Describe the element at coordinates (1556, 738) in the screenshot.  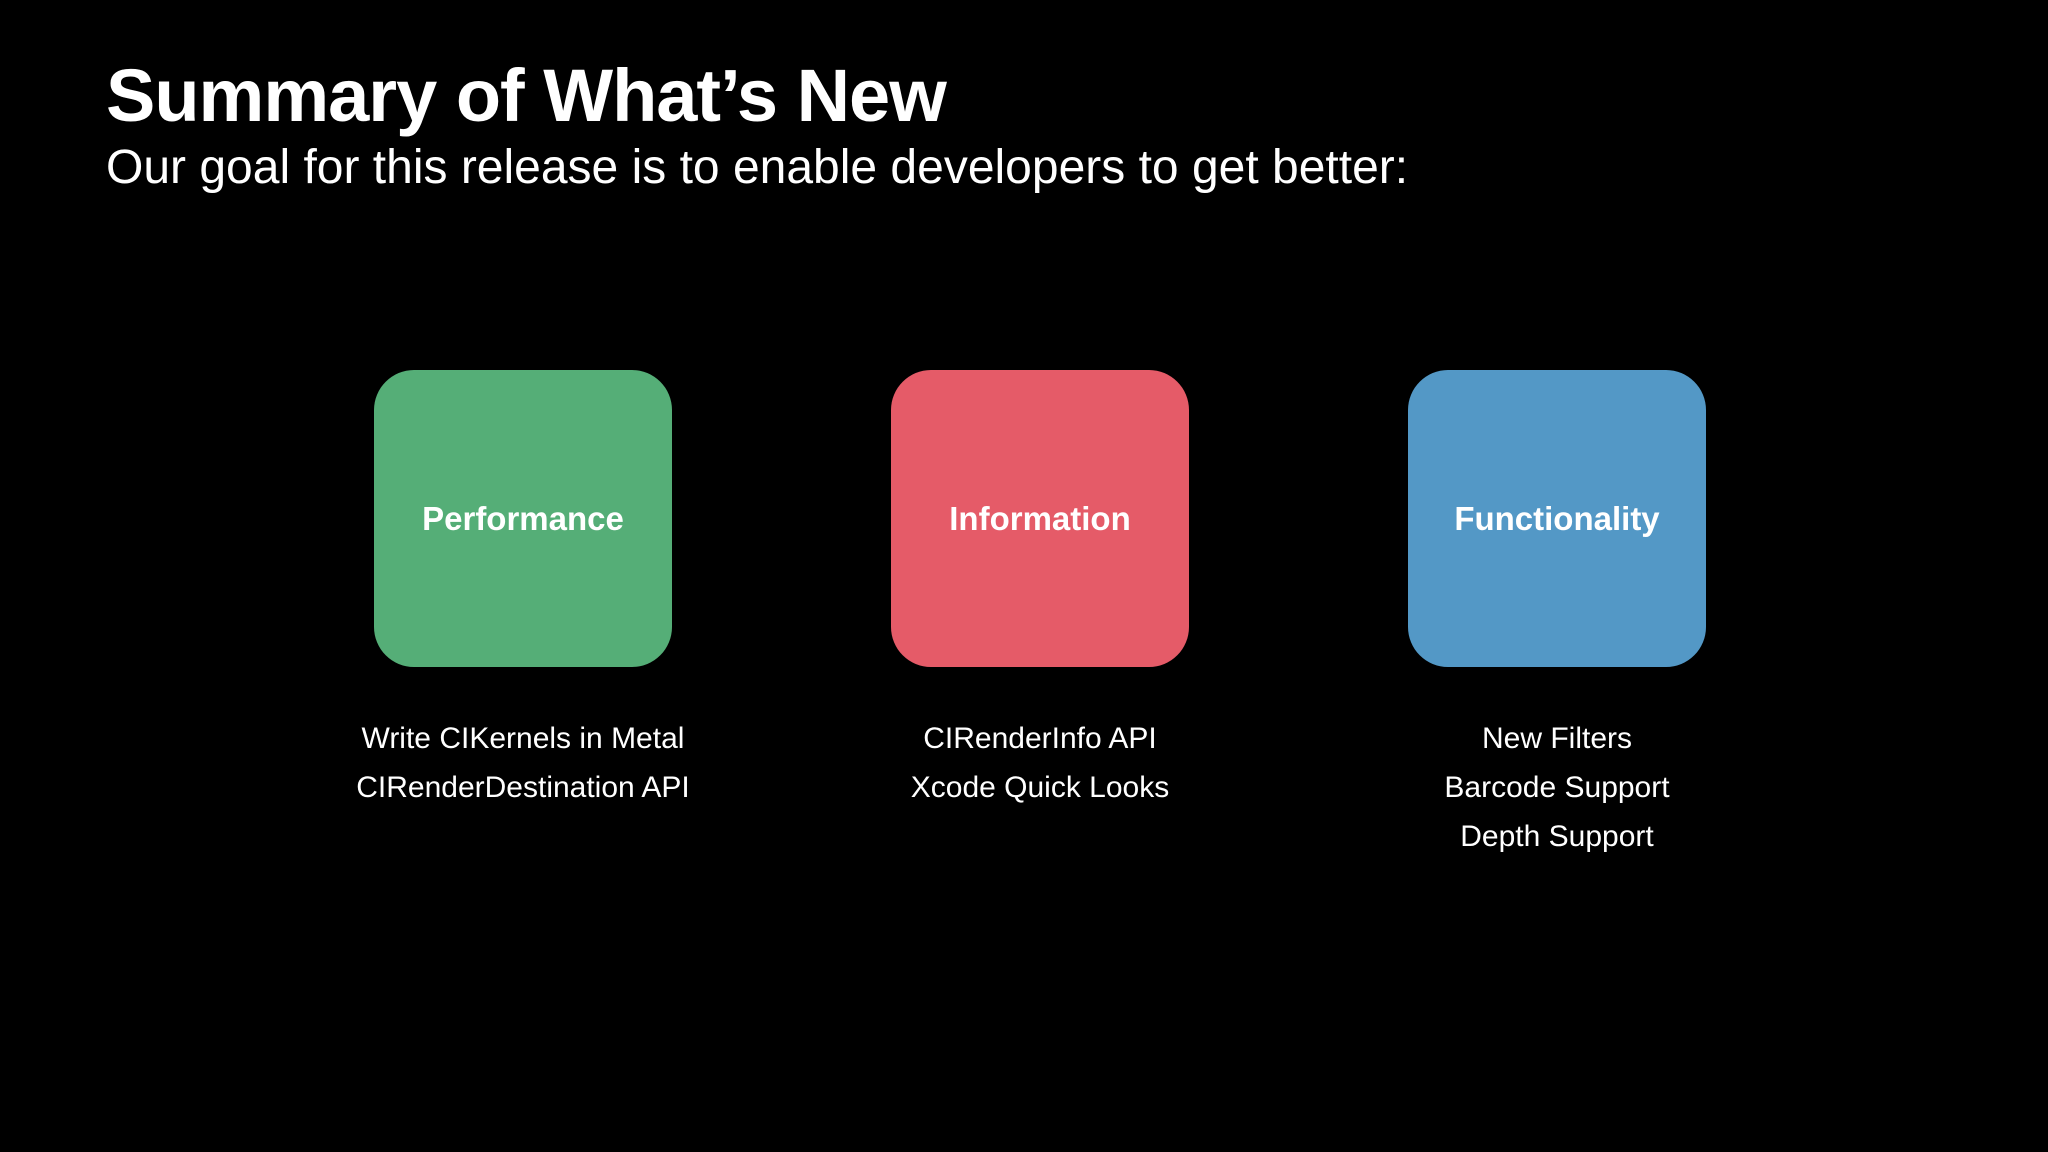
I see `list-item: New Filters` at that location.